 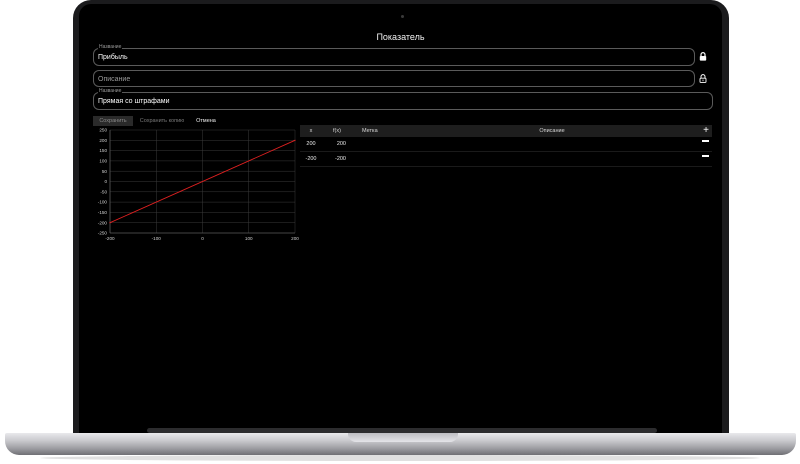 I want to click on curve-name-field: Название Прямая со штрафами, so click(x=403, y=99).